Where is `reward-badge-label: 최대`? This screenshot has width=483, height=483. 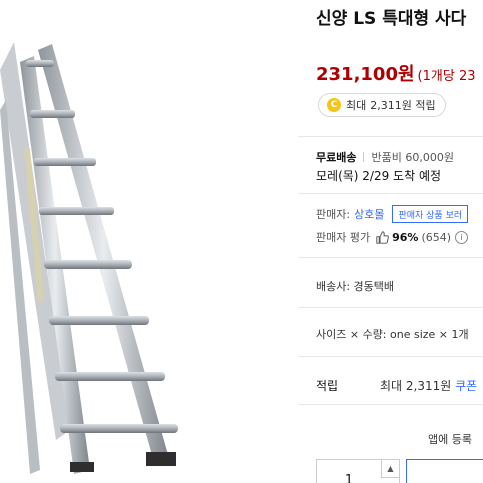 reward-badge-label: 최대 is located at coordinates (356, 105).